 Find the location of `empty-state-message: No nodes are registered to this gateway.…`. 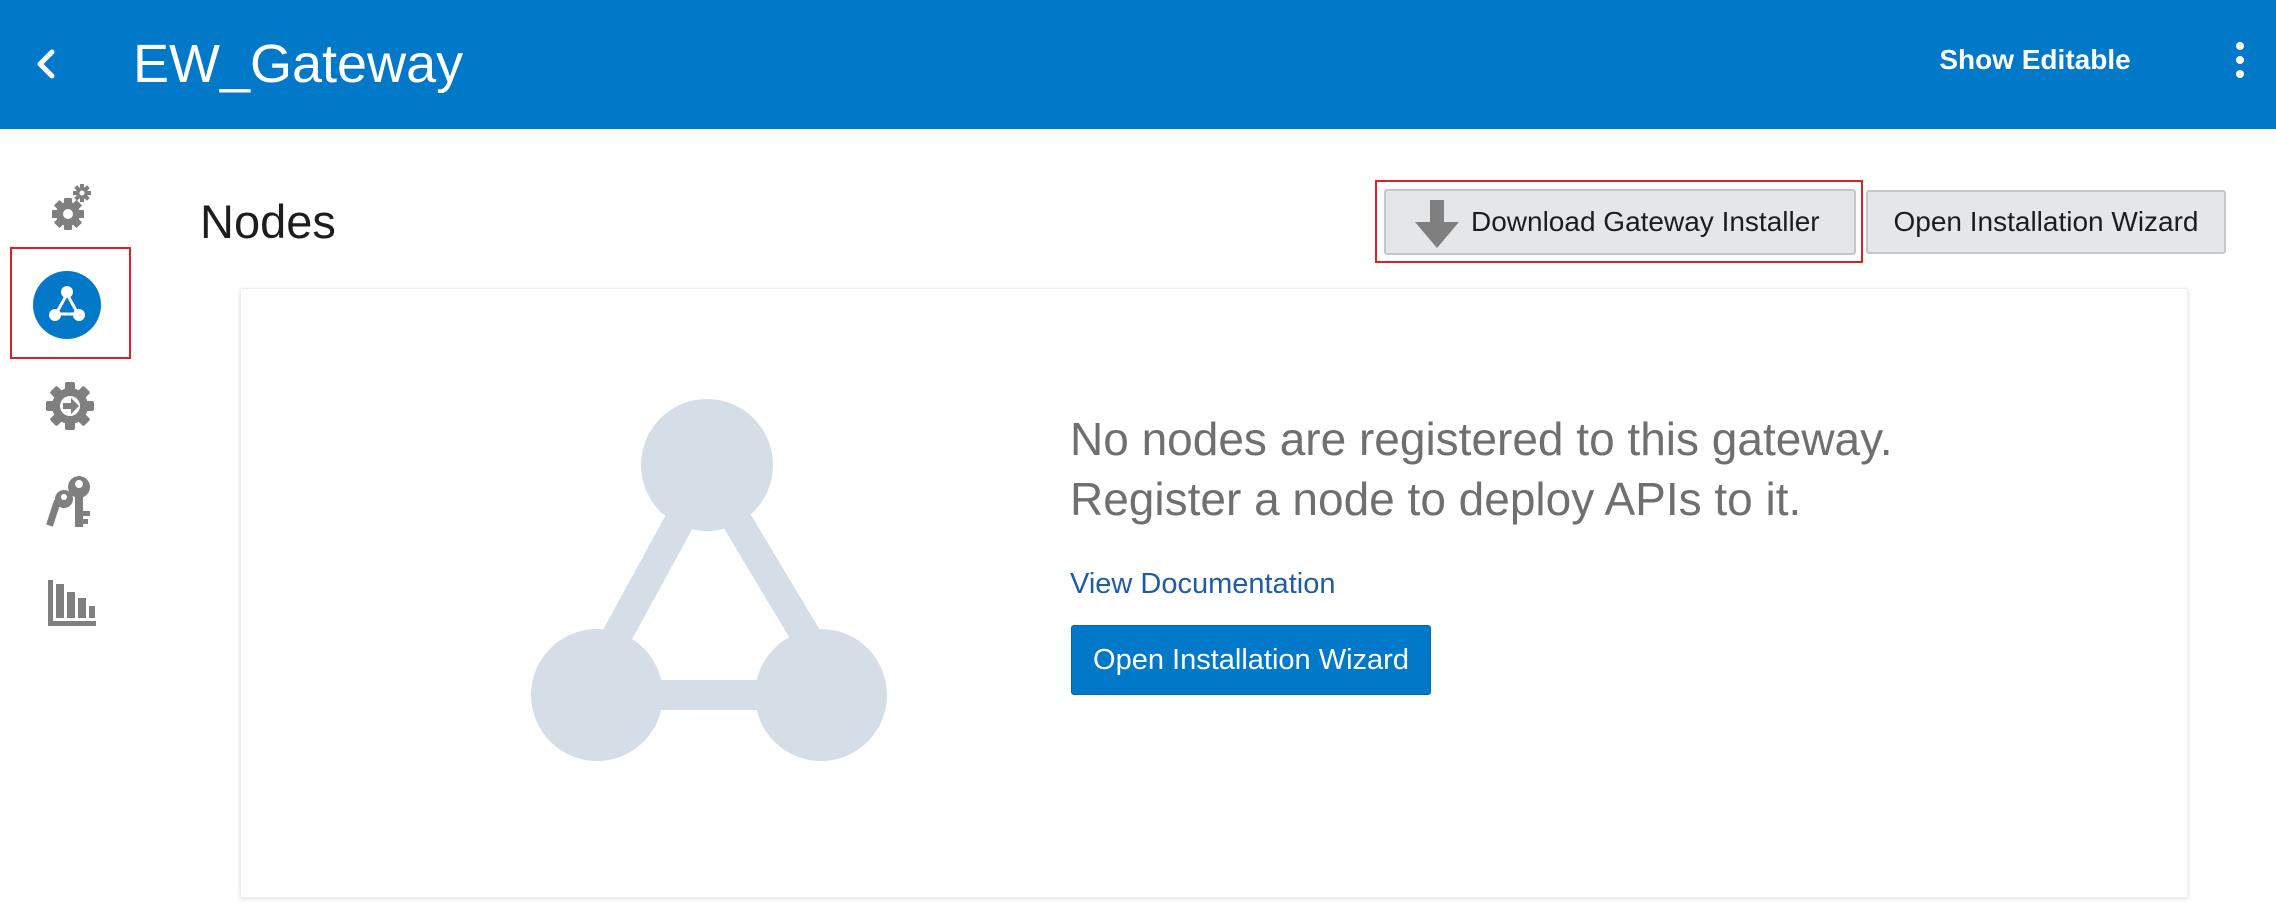

empty-state-message: No nodes are registered to this gateway.… is located at coordinates (1595, 469).